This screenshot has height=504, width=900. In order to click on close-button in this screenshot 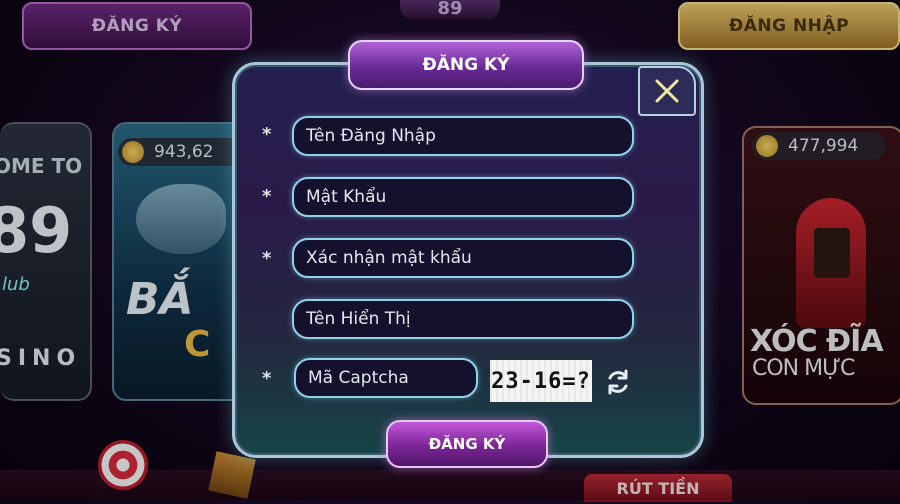, I will do `click(667, 91)`.